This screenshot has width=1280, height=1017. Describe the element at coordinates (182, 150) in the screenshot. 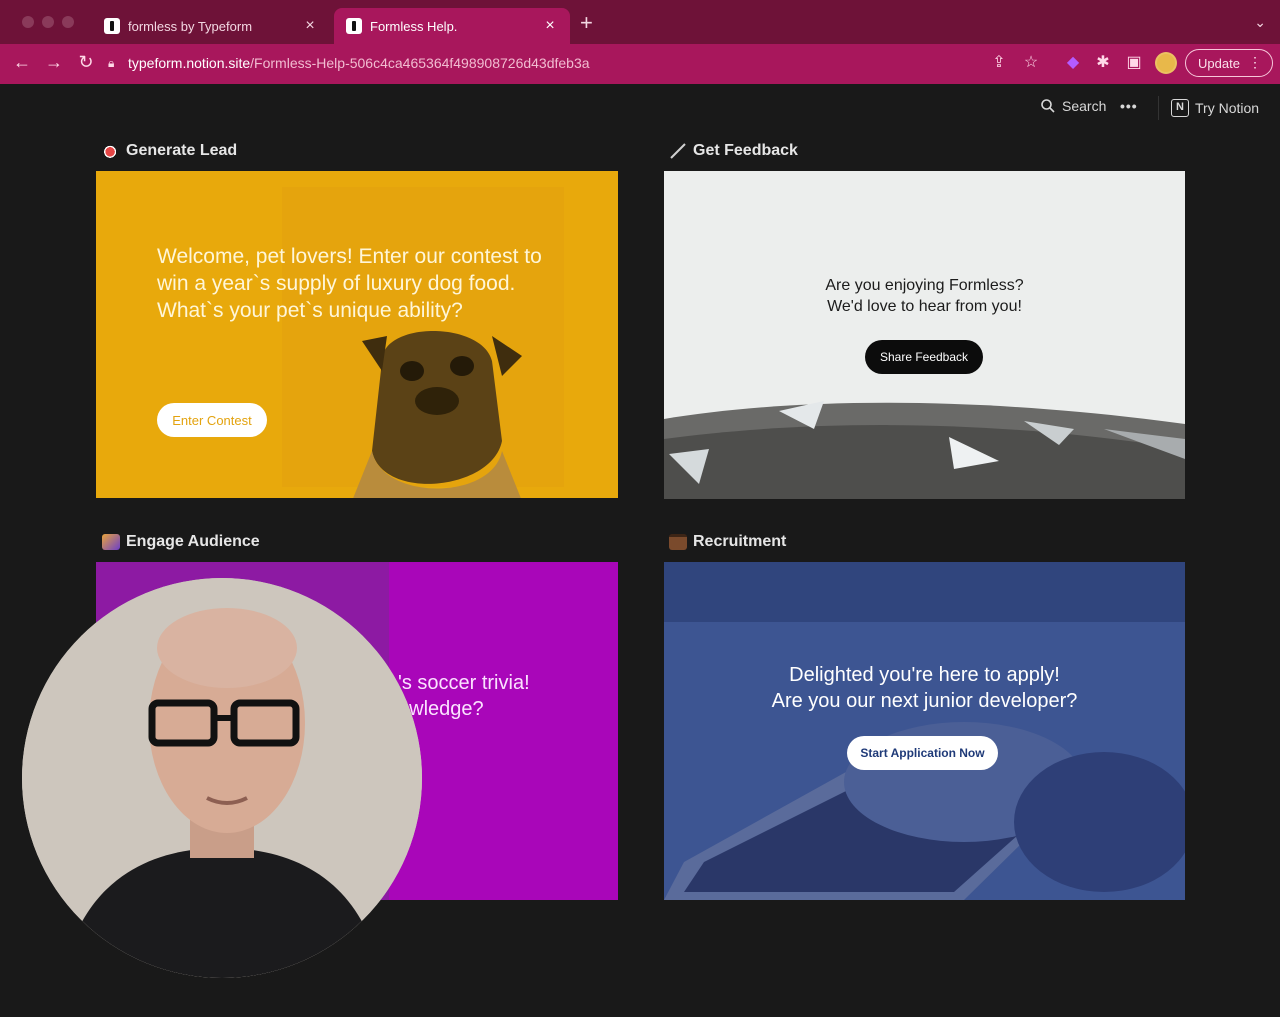

I see `section-title-text: Generate Lead` at that location.